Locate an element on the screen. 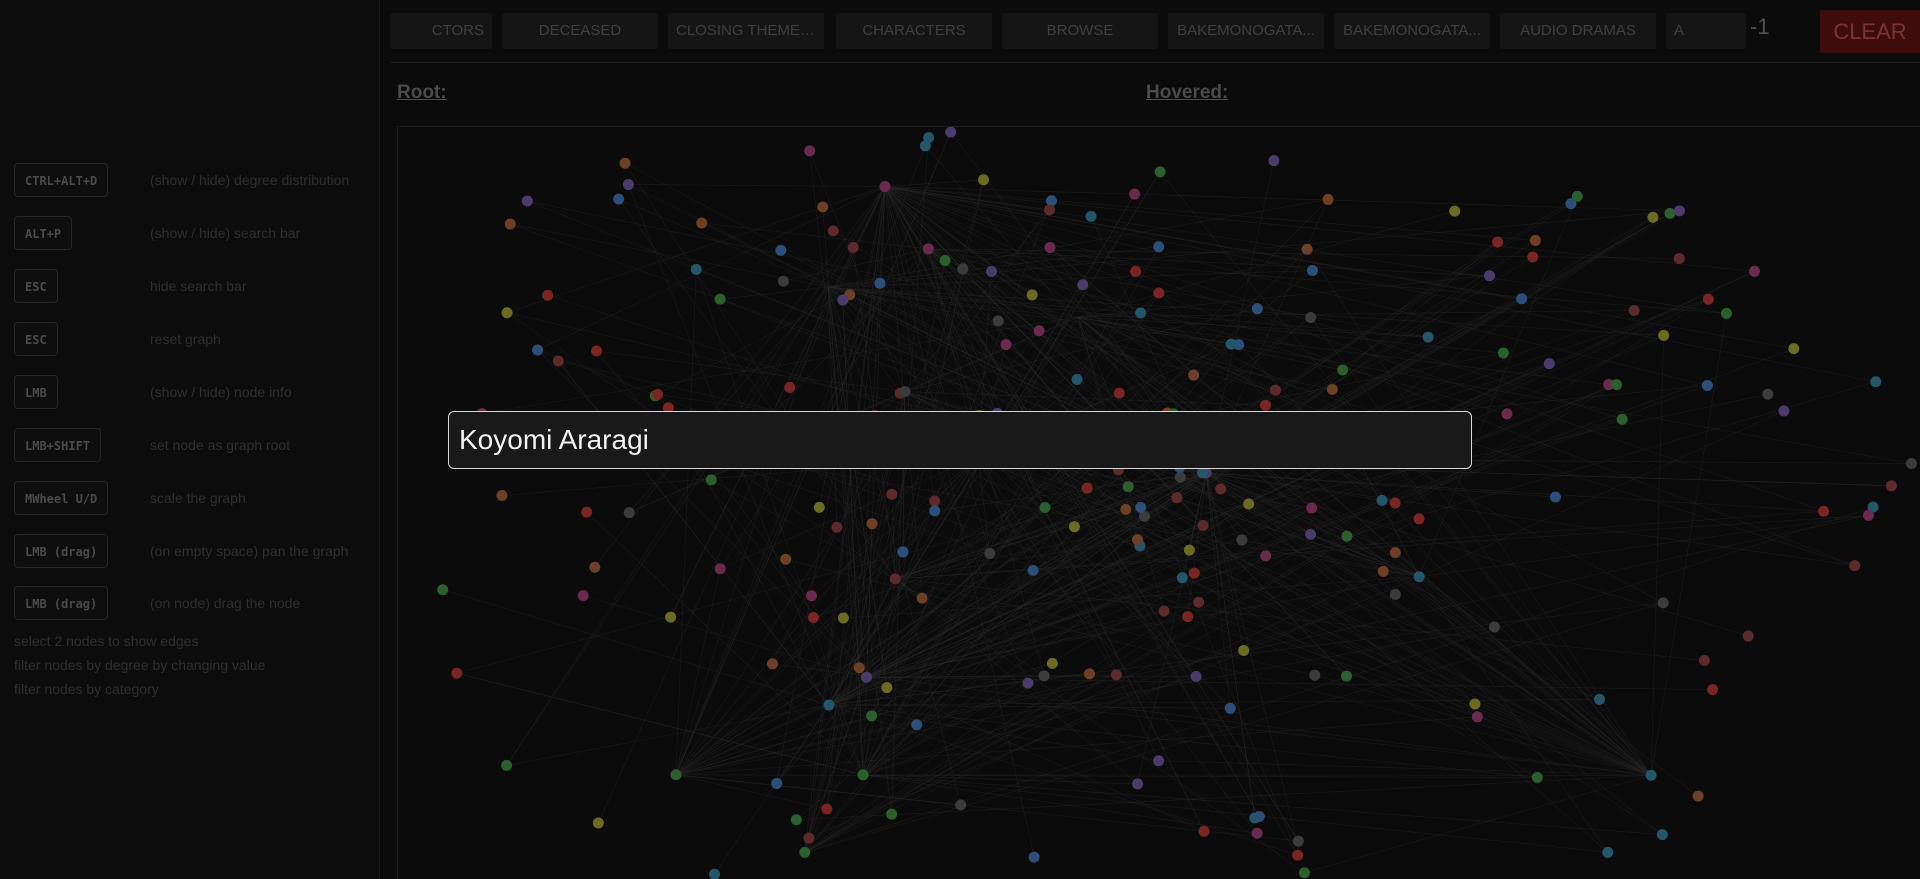  category-filter-button: A is located at coordinates (1706, 31).